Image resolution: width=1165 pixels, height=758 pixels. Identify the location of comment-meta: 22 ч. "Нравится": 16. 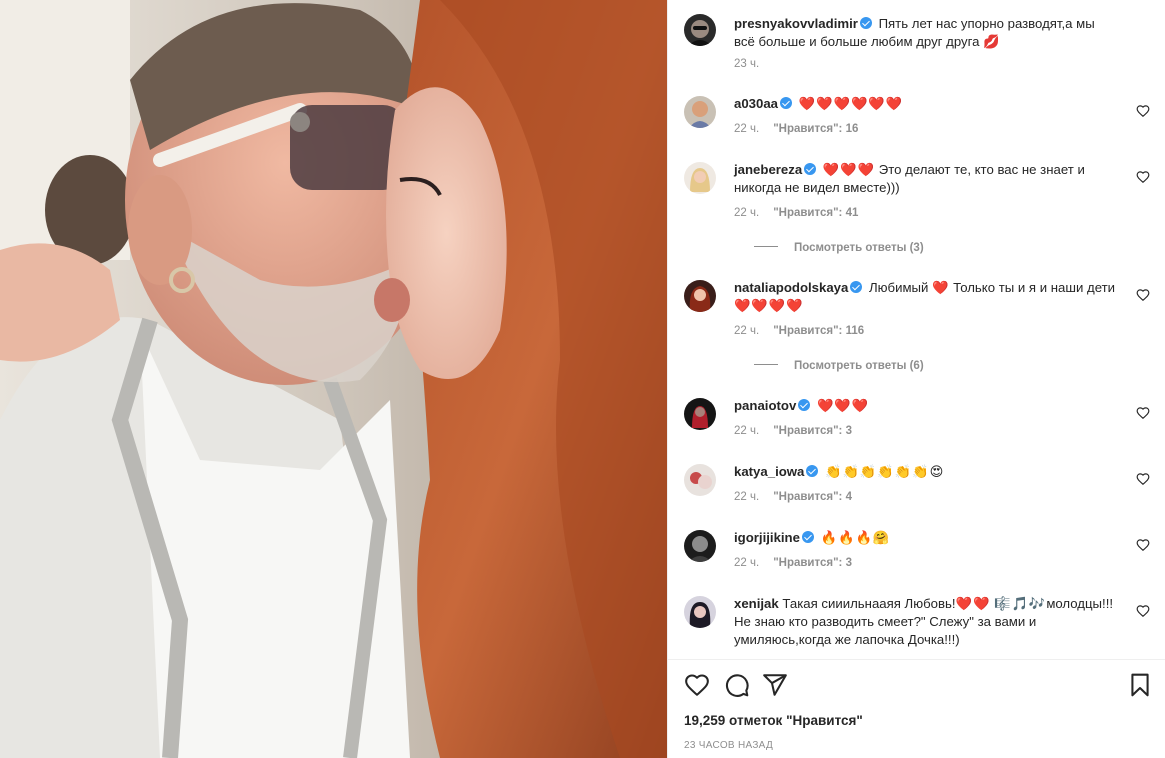
(796, 129).